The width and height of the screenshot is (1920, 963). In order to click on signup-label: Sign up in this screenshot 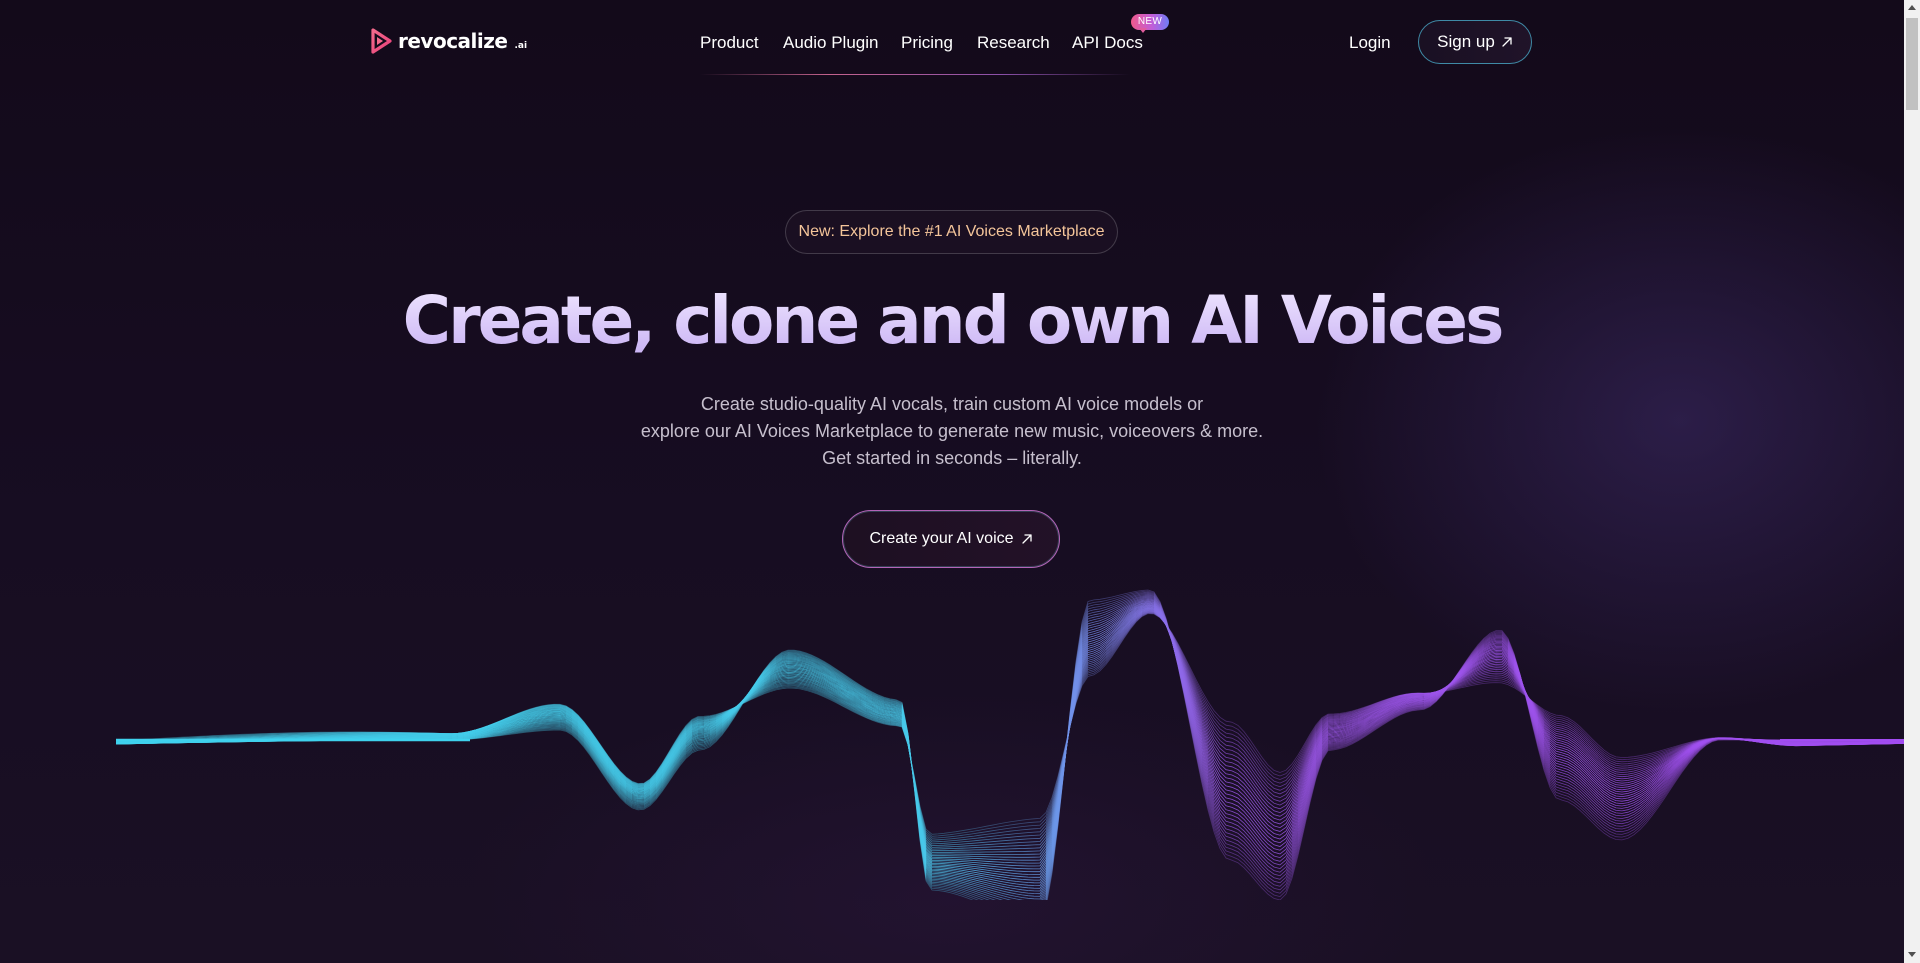, I will do `click(1466, 41)`.